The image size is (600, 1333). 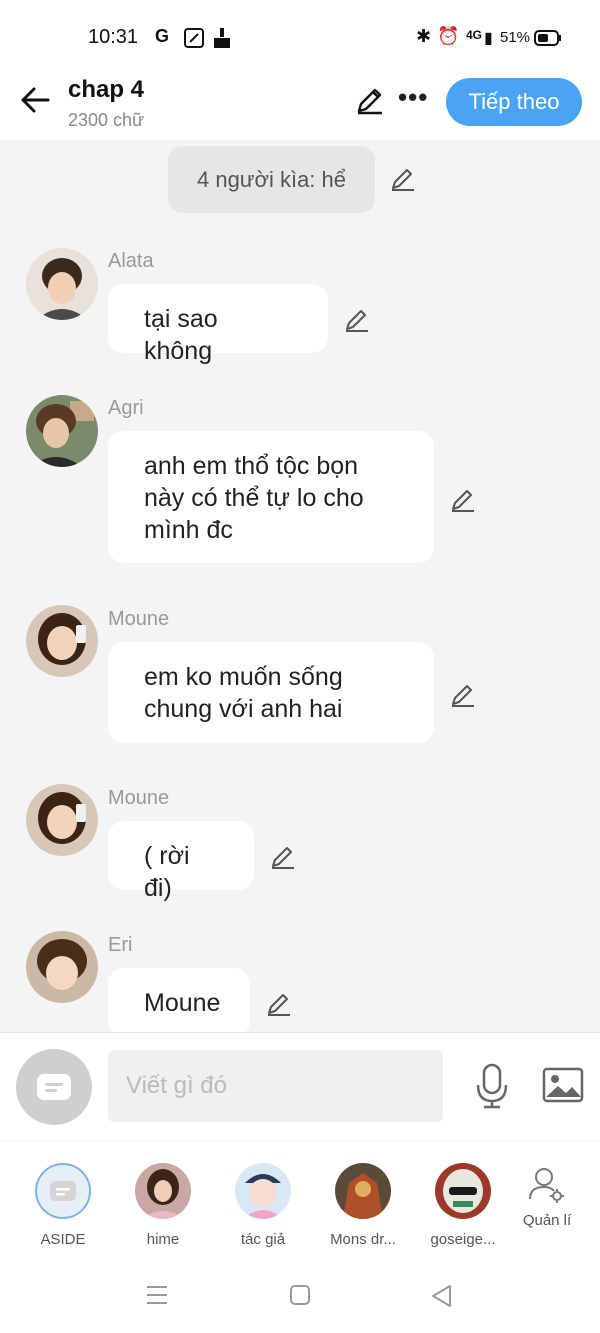 I want to click on microphone-icon, so click(x=492, y=1086).